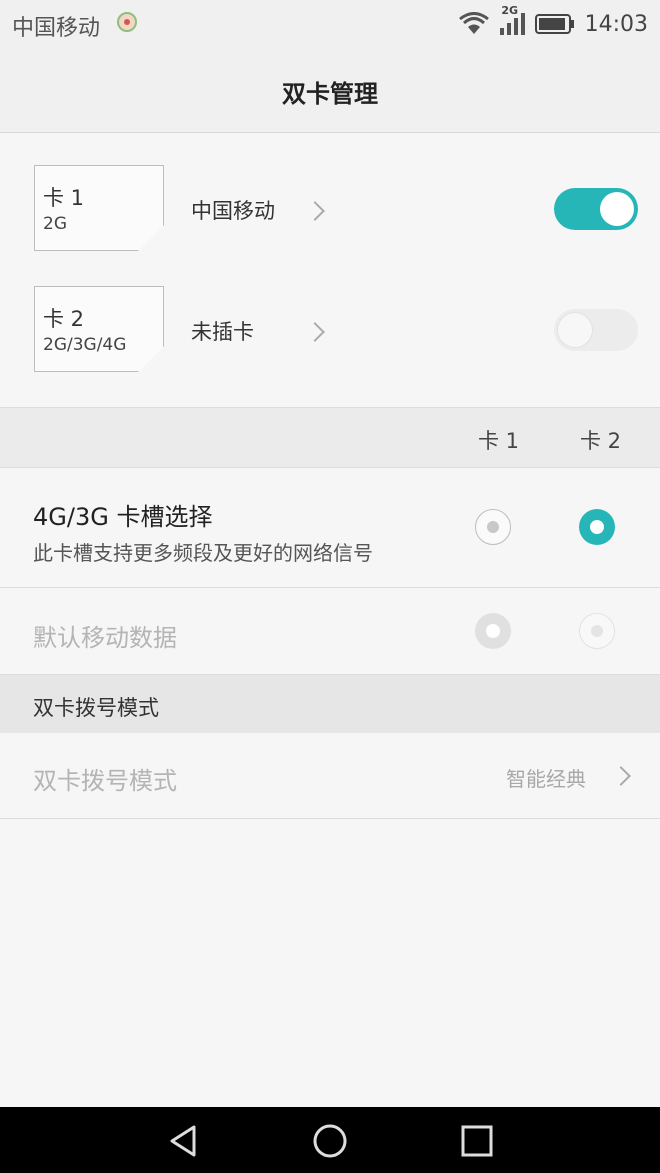 The image size is (660, 1173). I want to click on sim-card-1-carrier: 中国移动, so click(233, 211).